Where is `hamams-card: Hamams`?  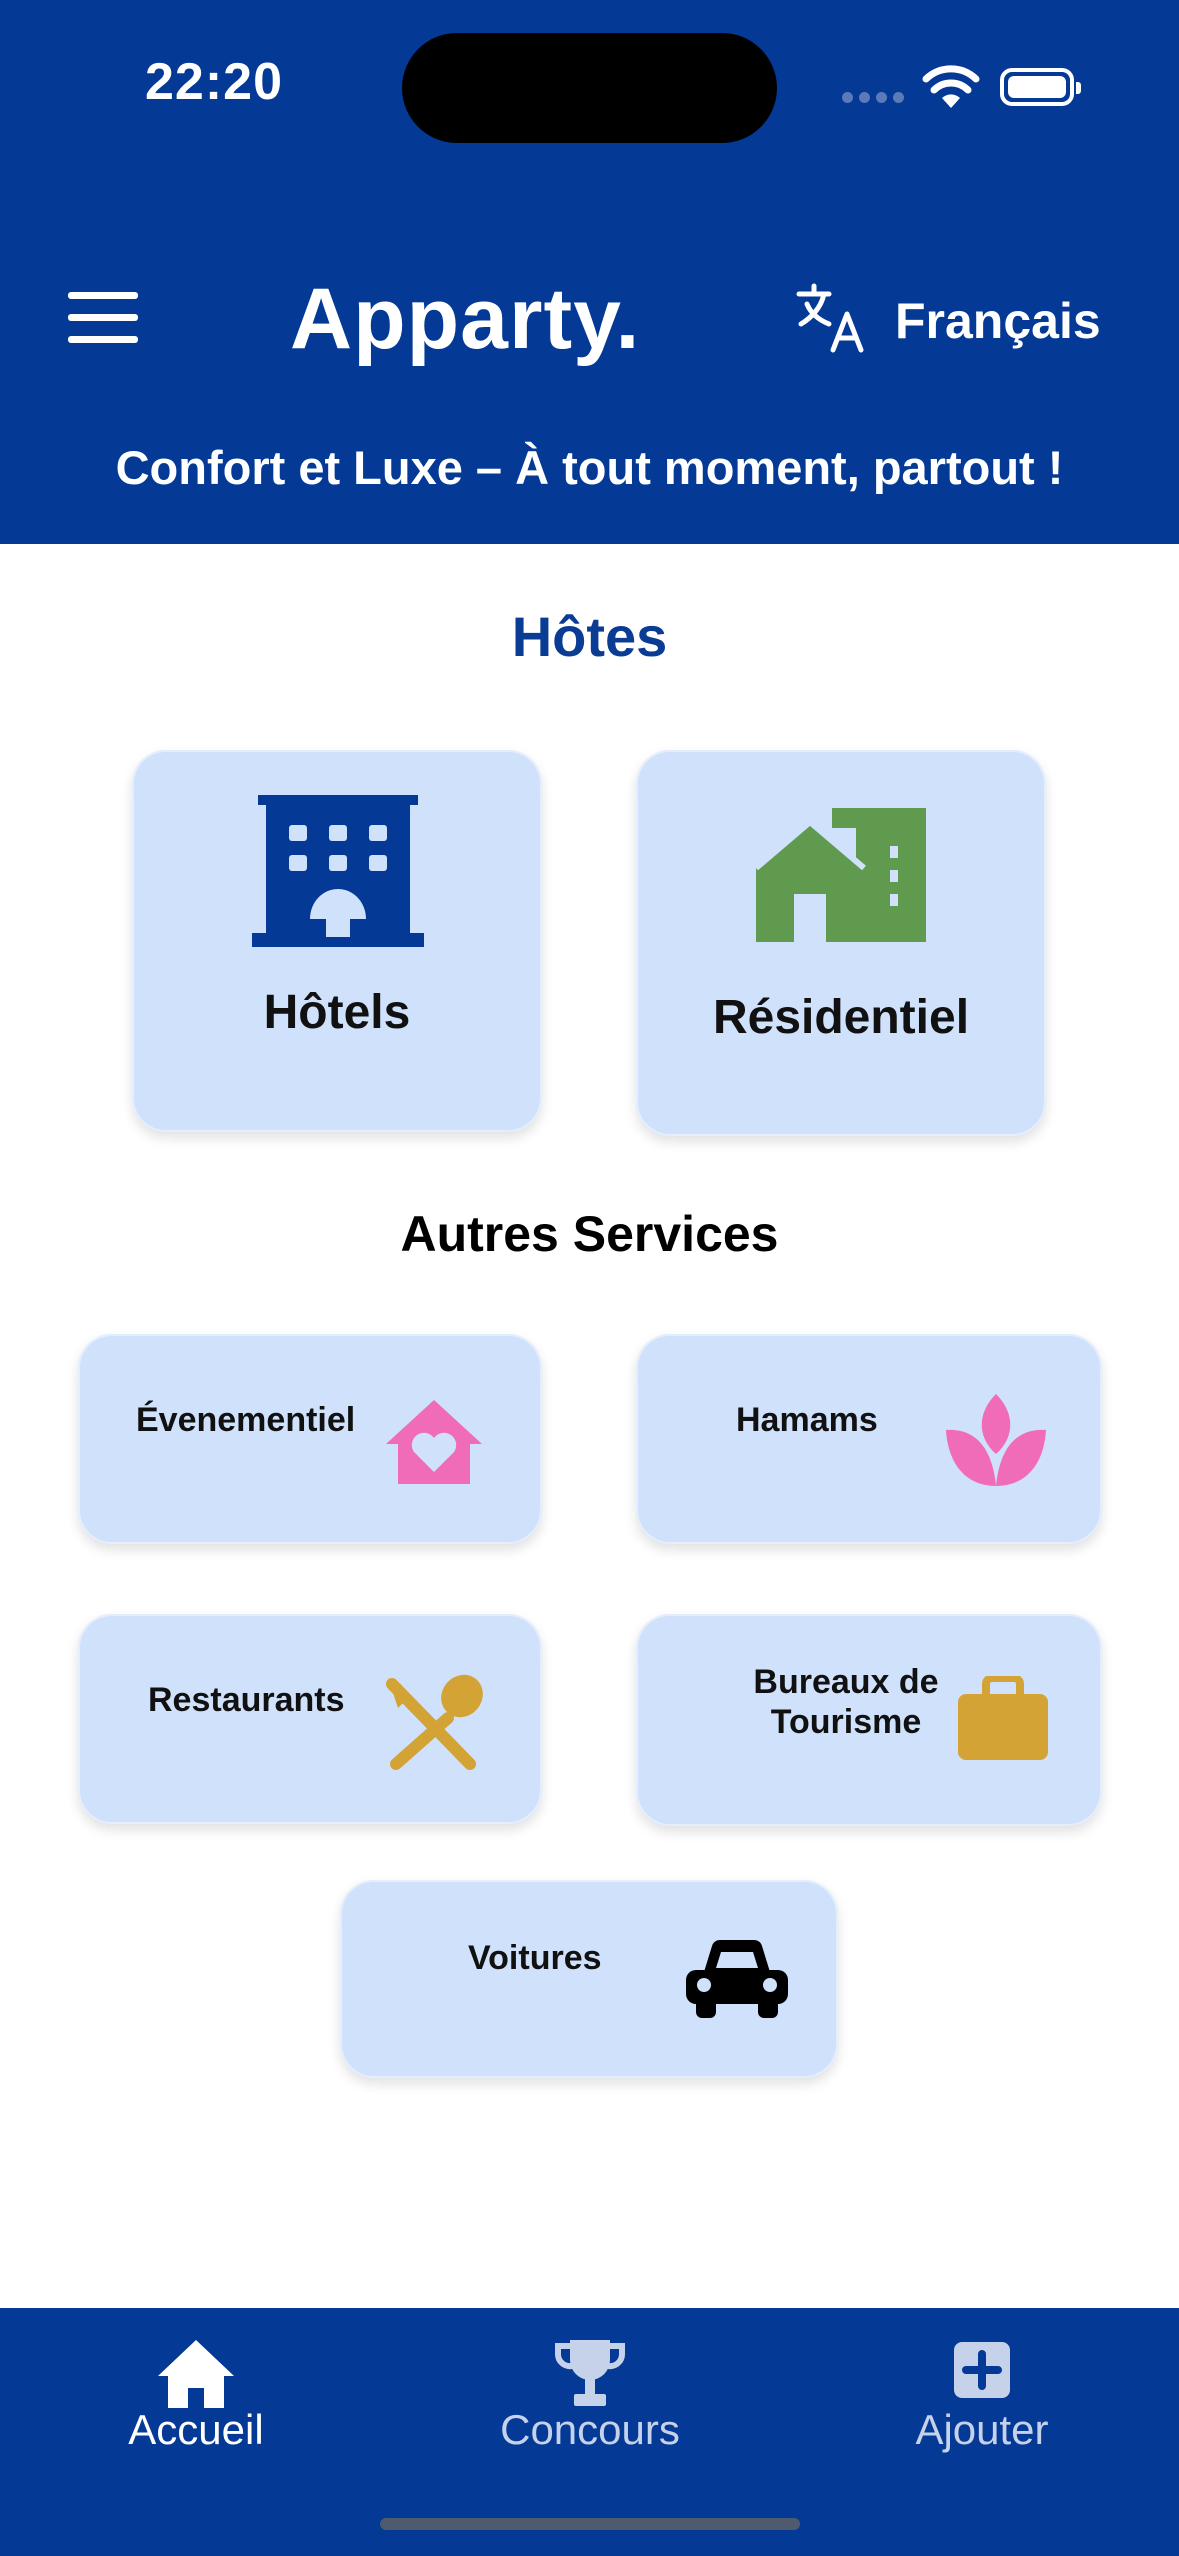
hamams-card: Hamams is located at coordinates (869, 1439).